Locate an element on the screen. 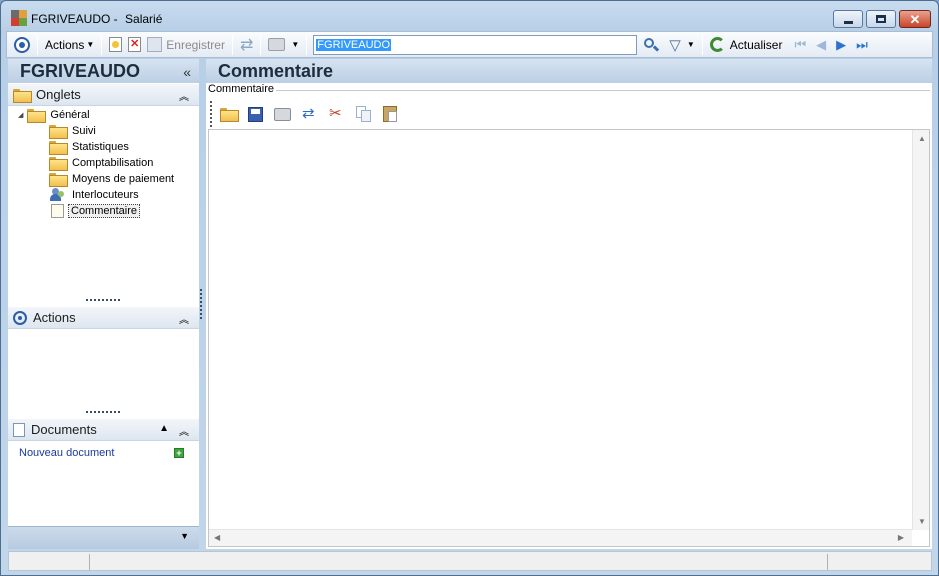 This screenshot has height=576, width=939. page-title: Commentaire is located at coordinates (569, 71).